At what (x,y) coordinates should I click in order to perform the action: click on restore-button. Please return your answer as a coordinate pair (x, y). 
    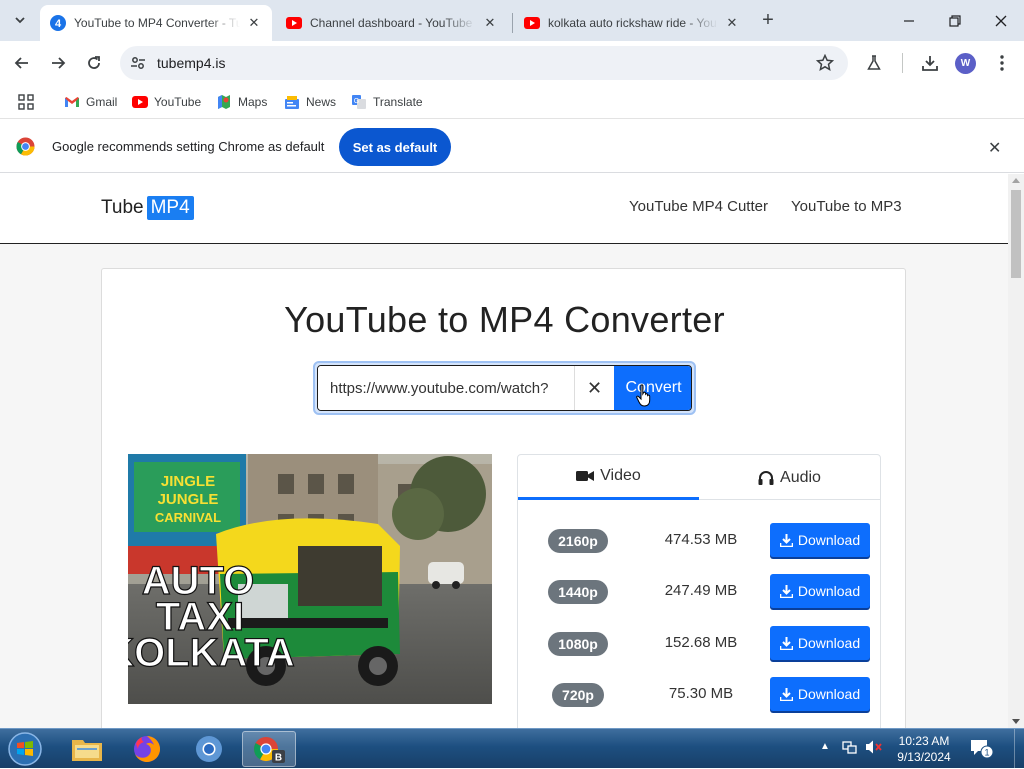
    Looking at the image, I should click on (955, 20).